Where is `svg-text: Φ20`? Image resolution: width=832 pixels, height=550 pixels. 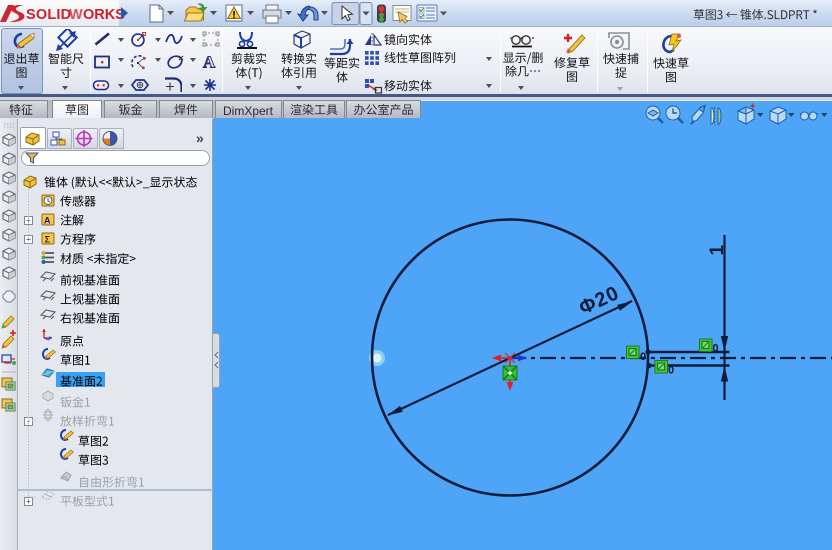
svg-text: Φ20 is located at coordinates (599, 301).